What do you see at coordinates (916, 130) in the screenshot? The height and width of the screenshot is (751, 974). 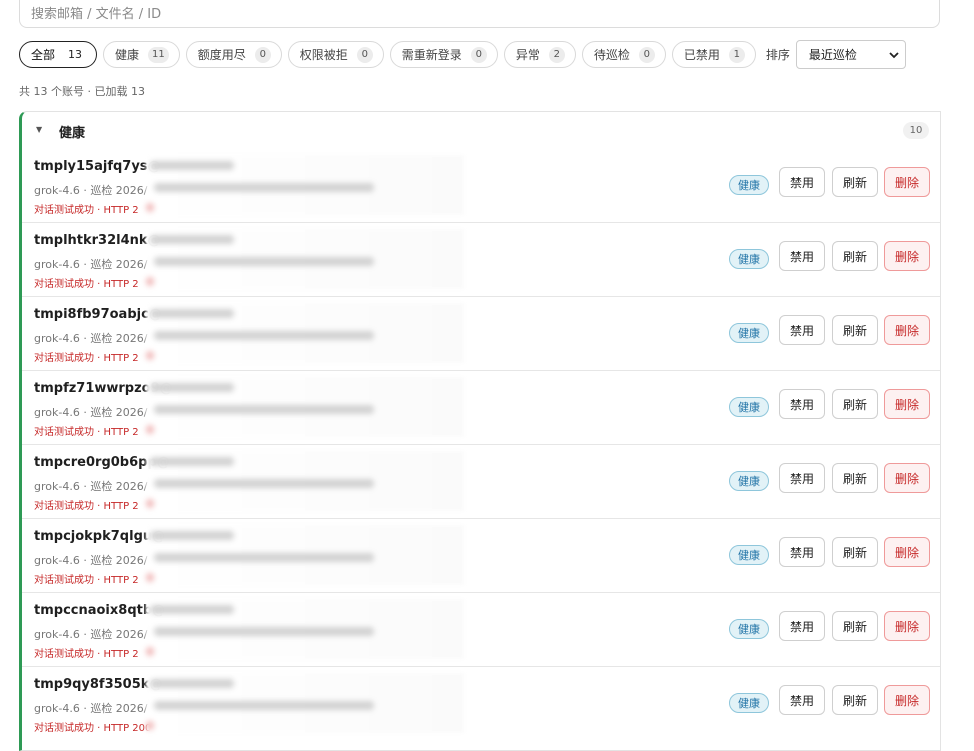 I see `group-count-badge: 10` at bounding box center [916, 130].